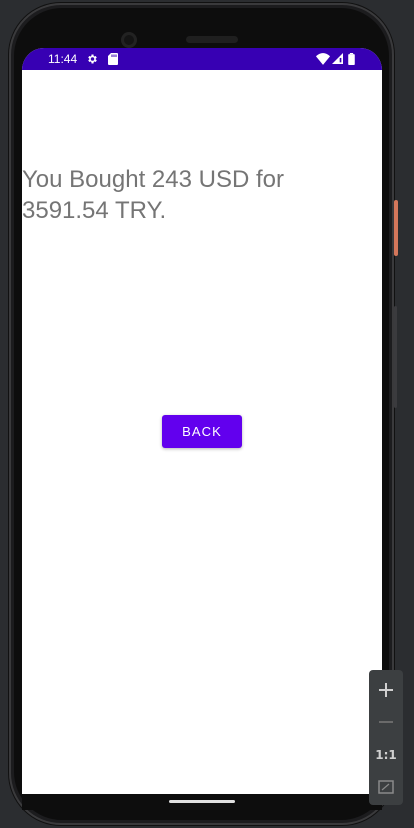  What do you see at coordinates (153, 195) in the screenshot?
I see `purchase-result-text: You Bought 243 USD for 3591.54 TRY.` at bounding box center [153, 195].